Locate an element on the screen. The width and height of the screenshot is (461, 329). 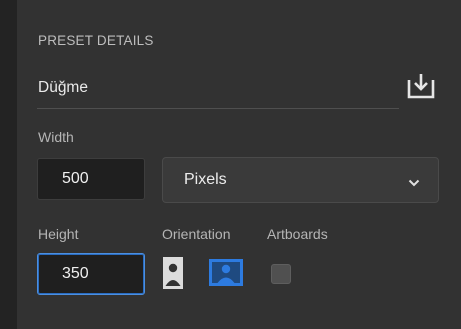
artboards-label: Artboards is located at coordinates (297, 234).